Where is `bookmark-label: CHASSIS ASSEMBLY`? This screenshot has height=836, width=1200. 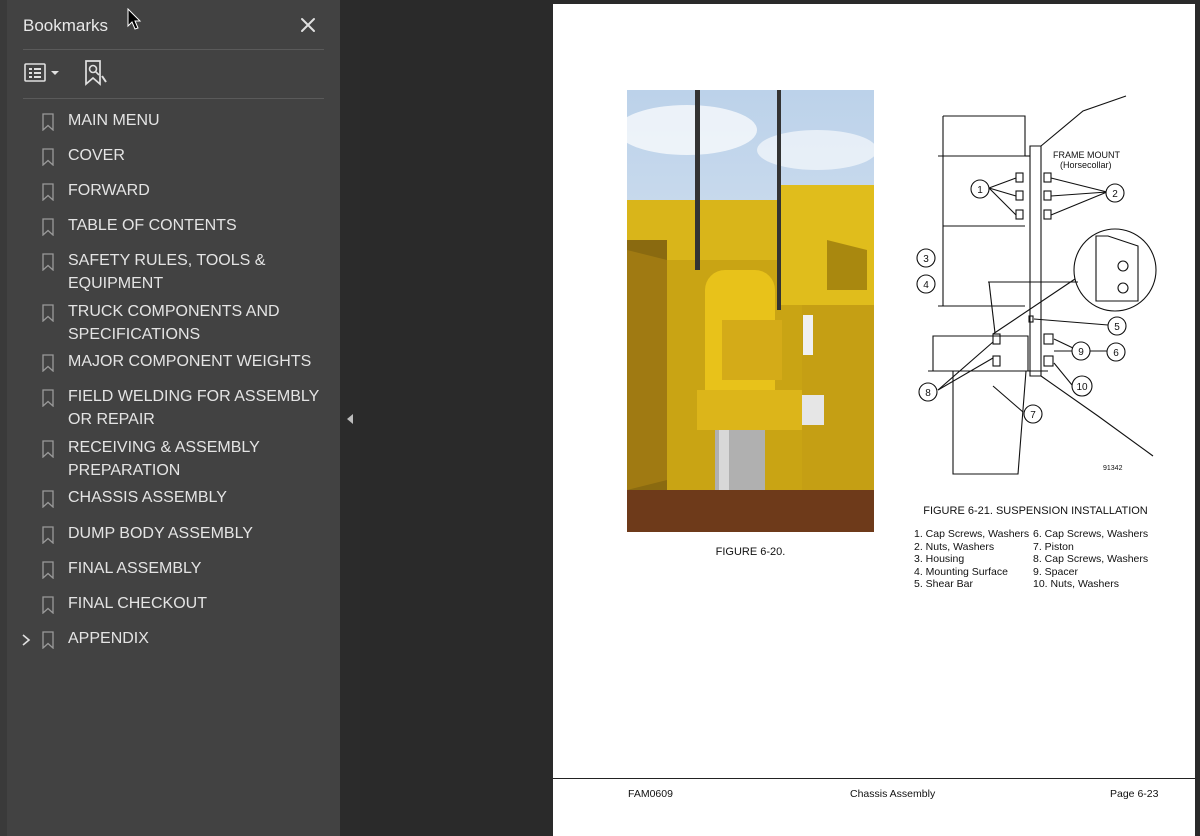
bookmark-label: CHASSIS ASSEMBLY is located at coordinates (147, 497).